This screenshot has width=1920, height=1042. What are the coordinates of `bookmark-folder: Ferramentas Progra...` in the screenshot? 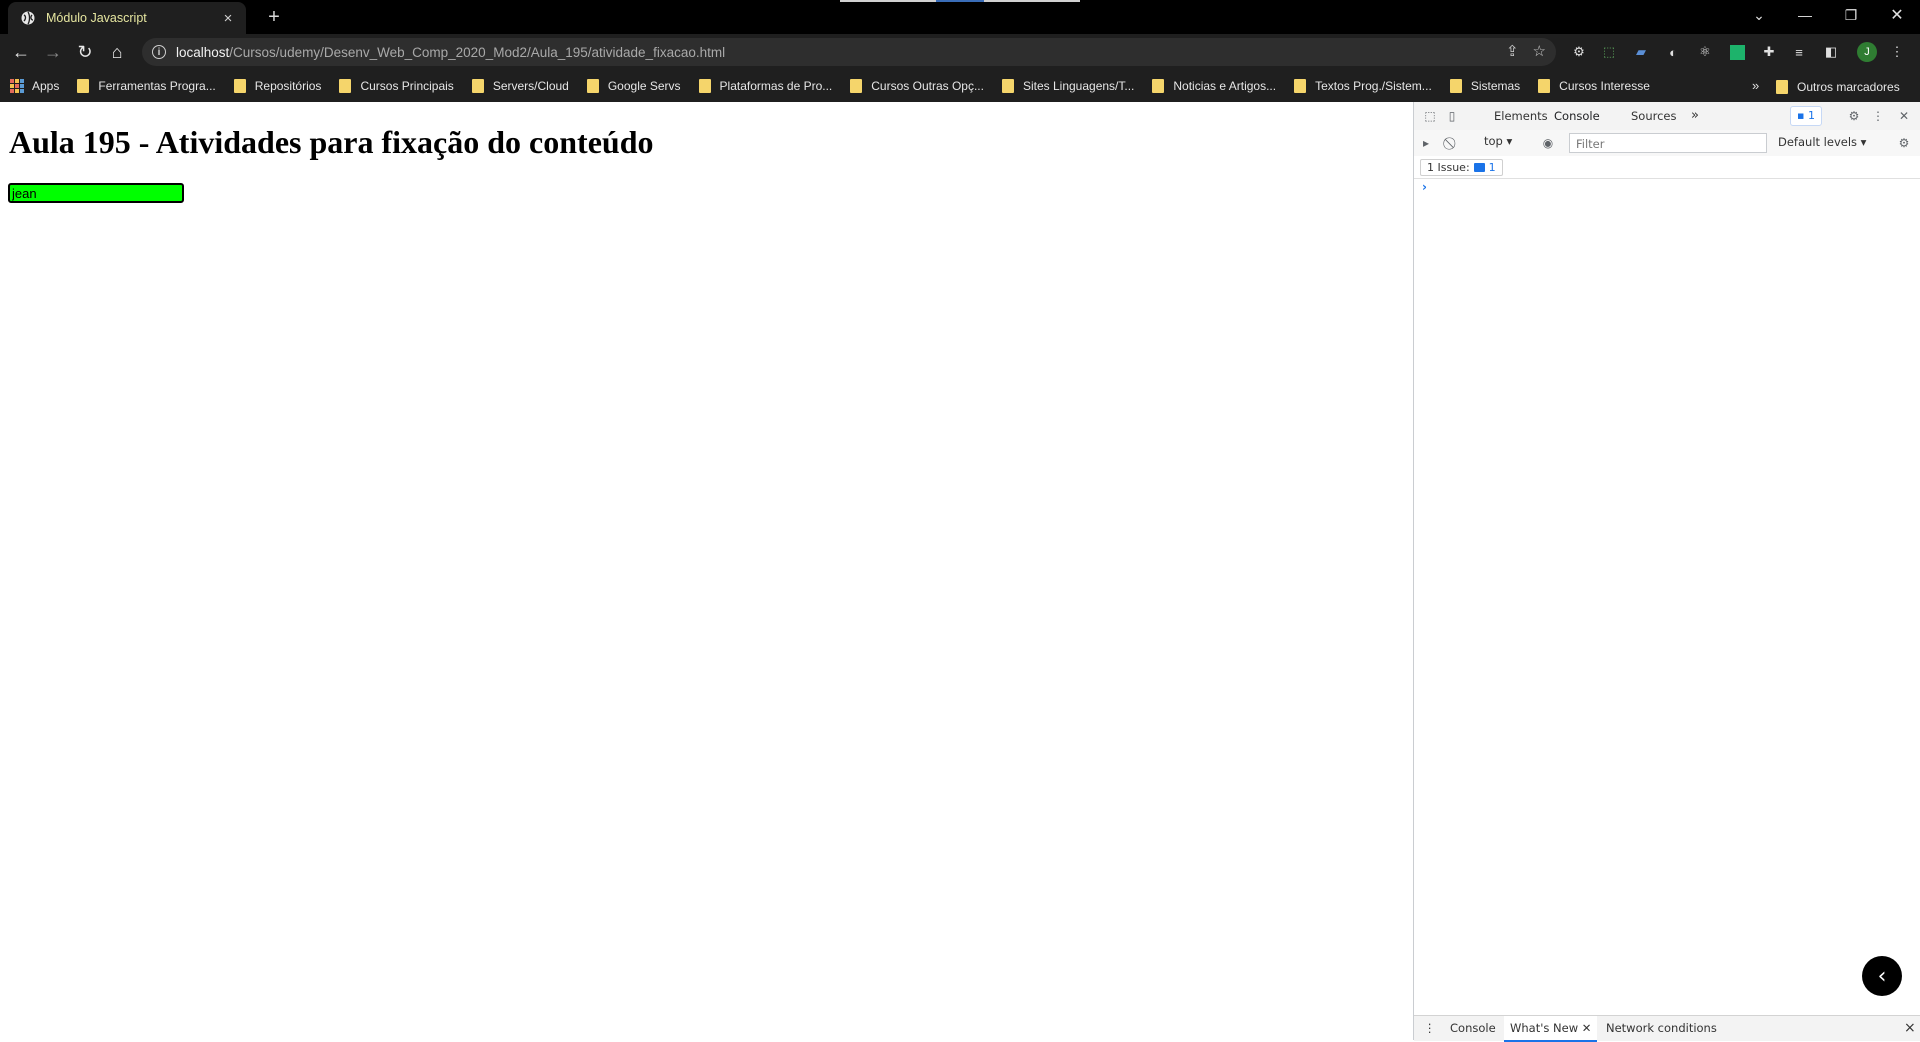 It's located at (146, 86).